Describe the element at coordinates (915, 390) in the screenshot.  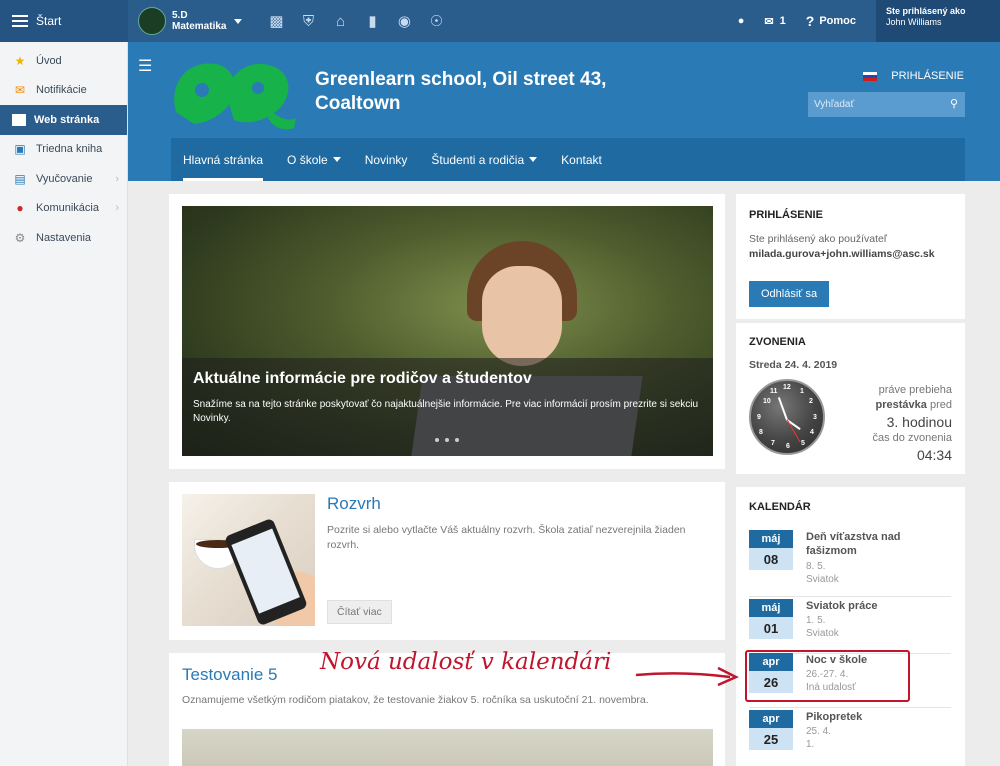
I see `bells-now: práve prebieha` at that location.